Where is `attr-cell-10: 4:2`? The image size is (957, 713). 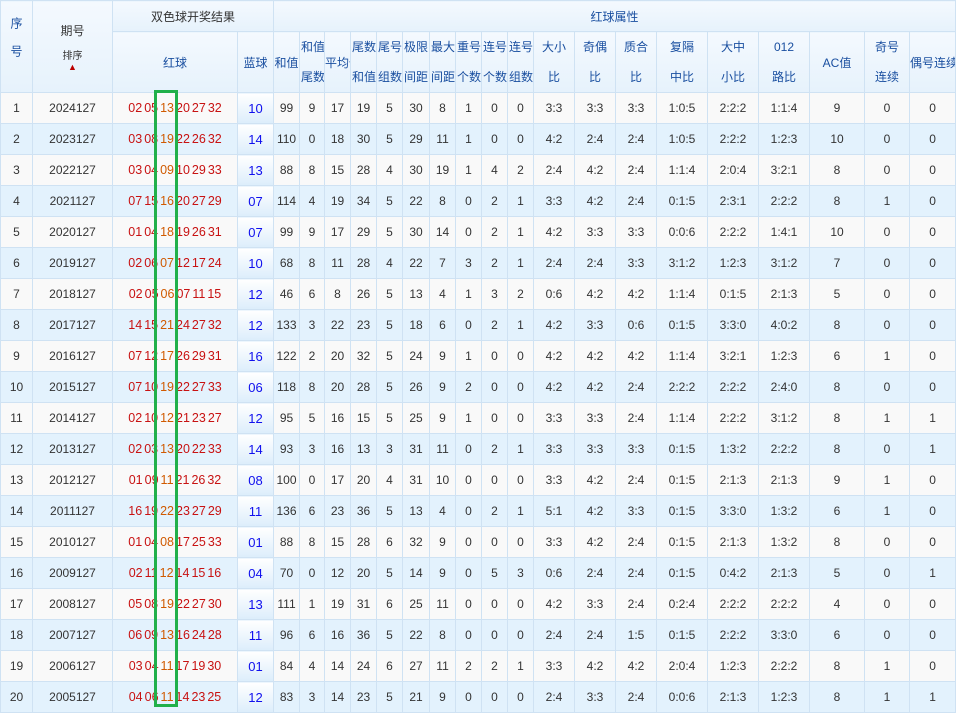 attr-cell-10: 4:2 is located at coordinates (554, 139).